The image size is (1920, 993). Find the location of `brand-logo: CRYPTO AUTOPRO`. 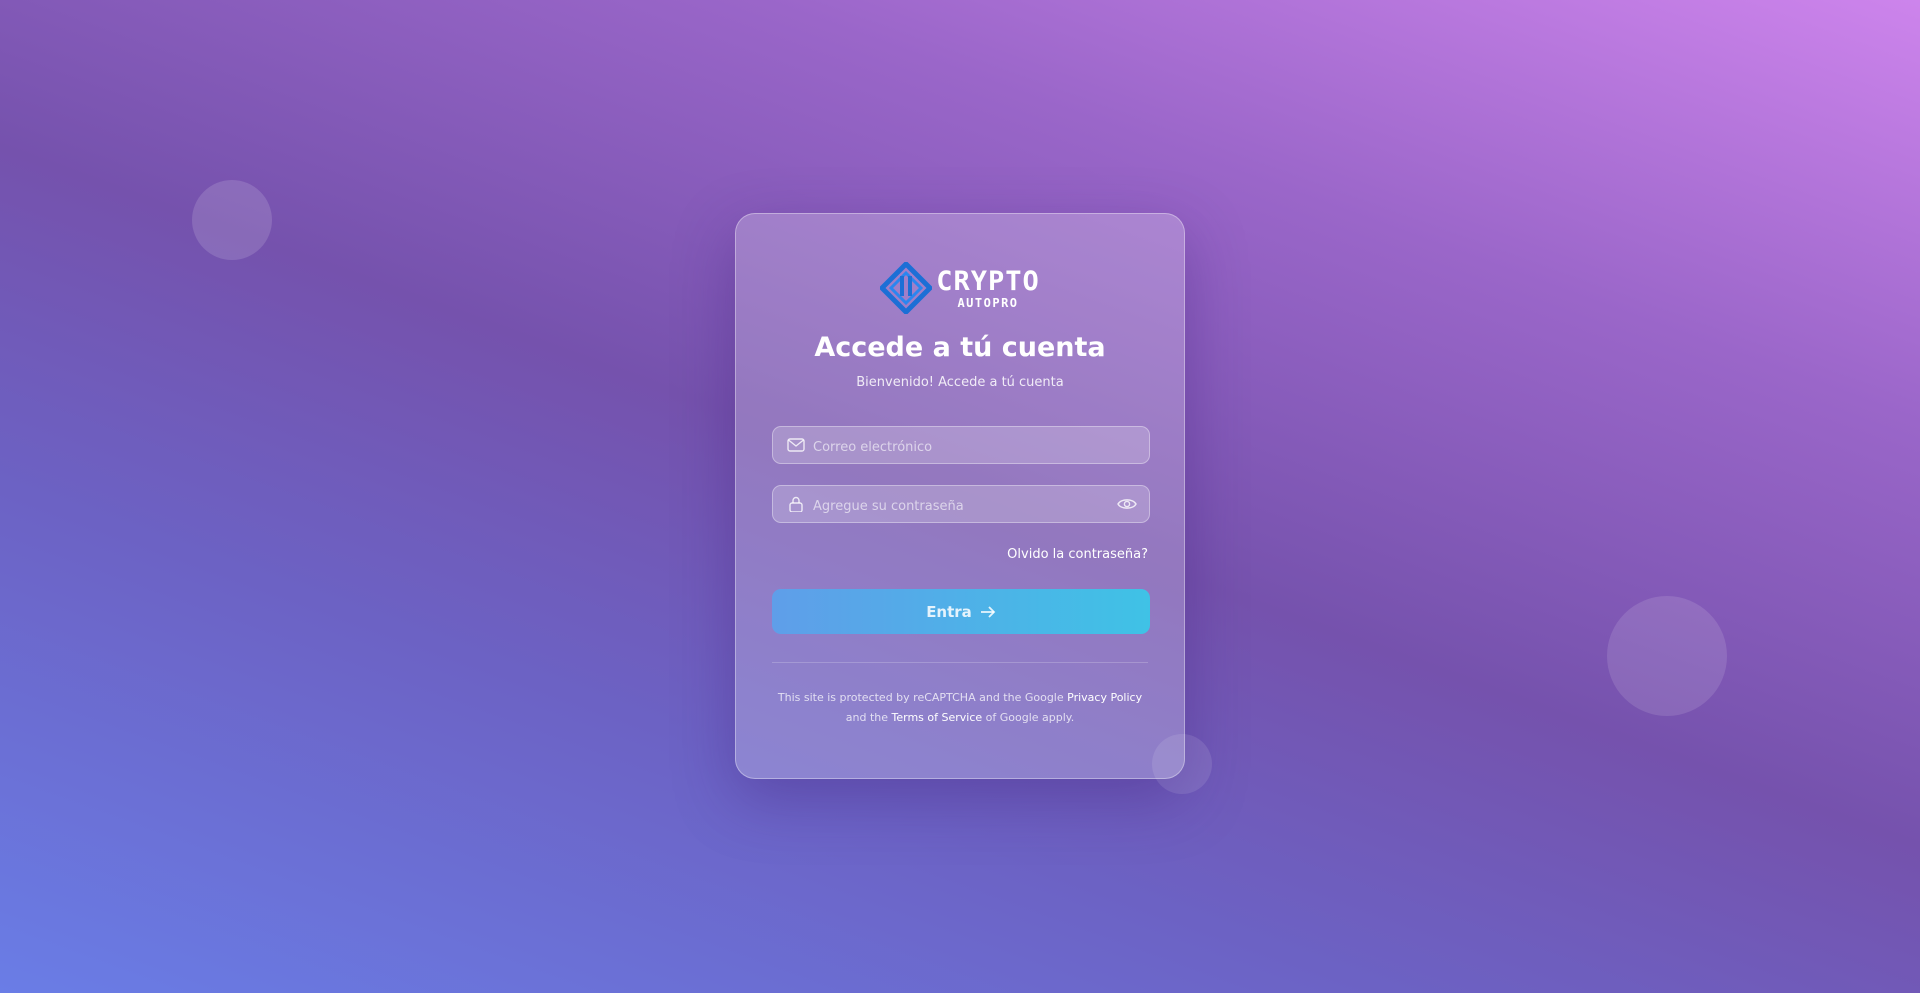

brand-logo: CRYPTO AUTOPRO is located at coordinates (960, 288).